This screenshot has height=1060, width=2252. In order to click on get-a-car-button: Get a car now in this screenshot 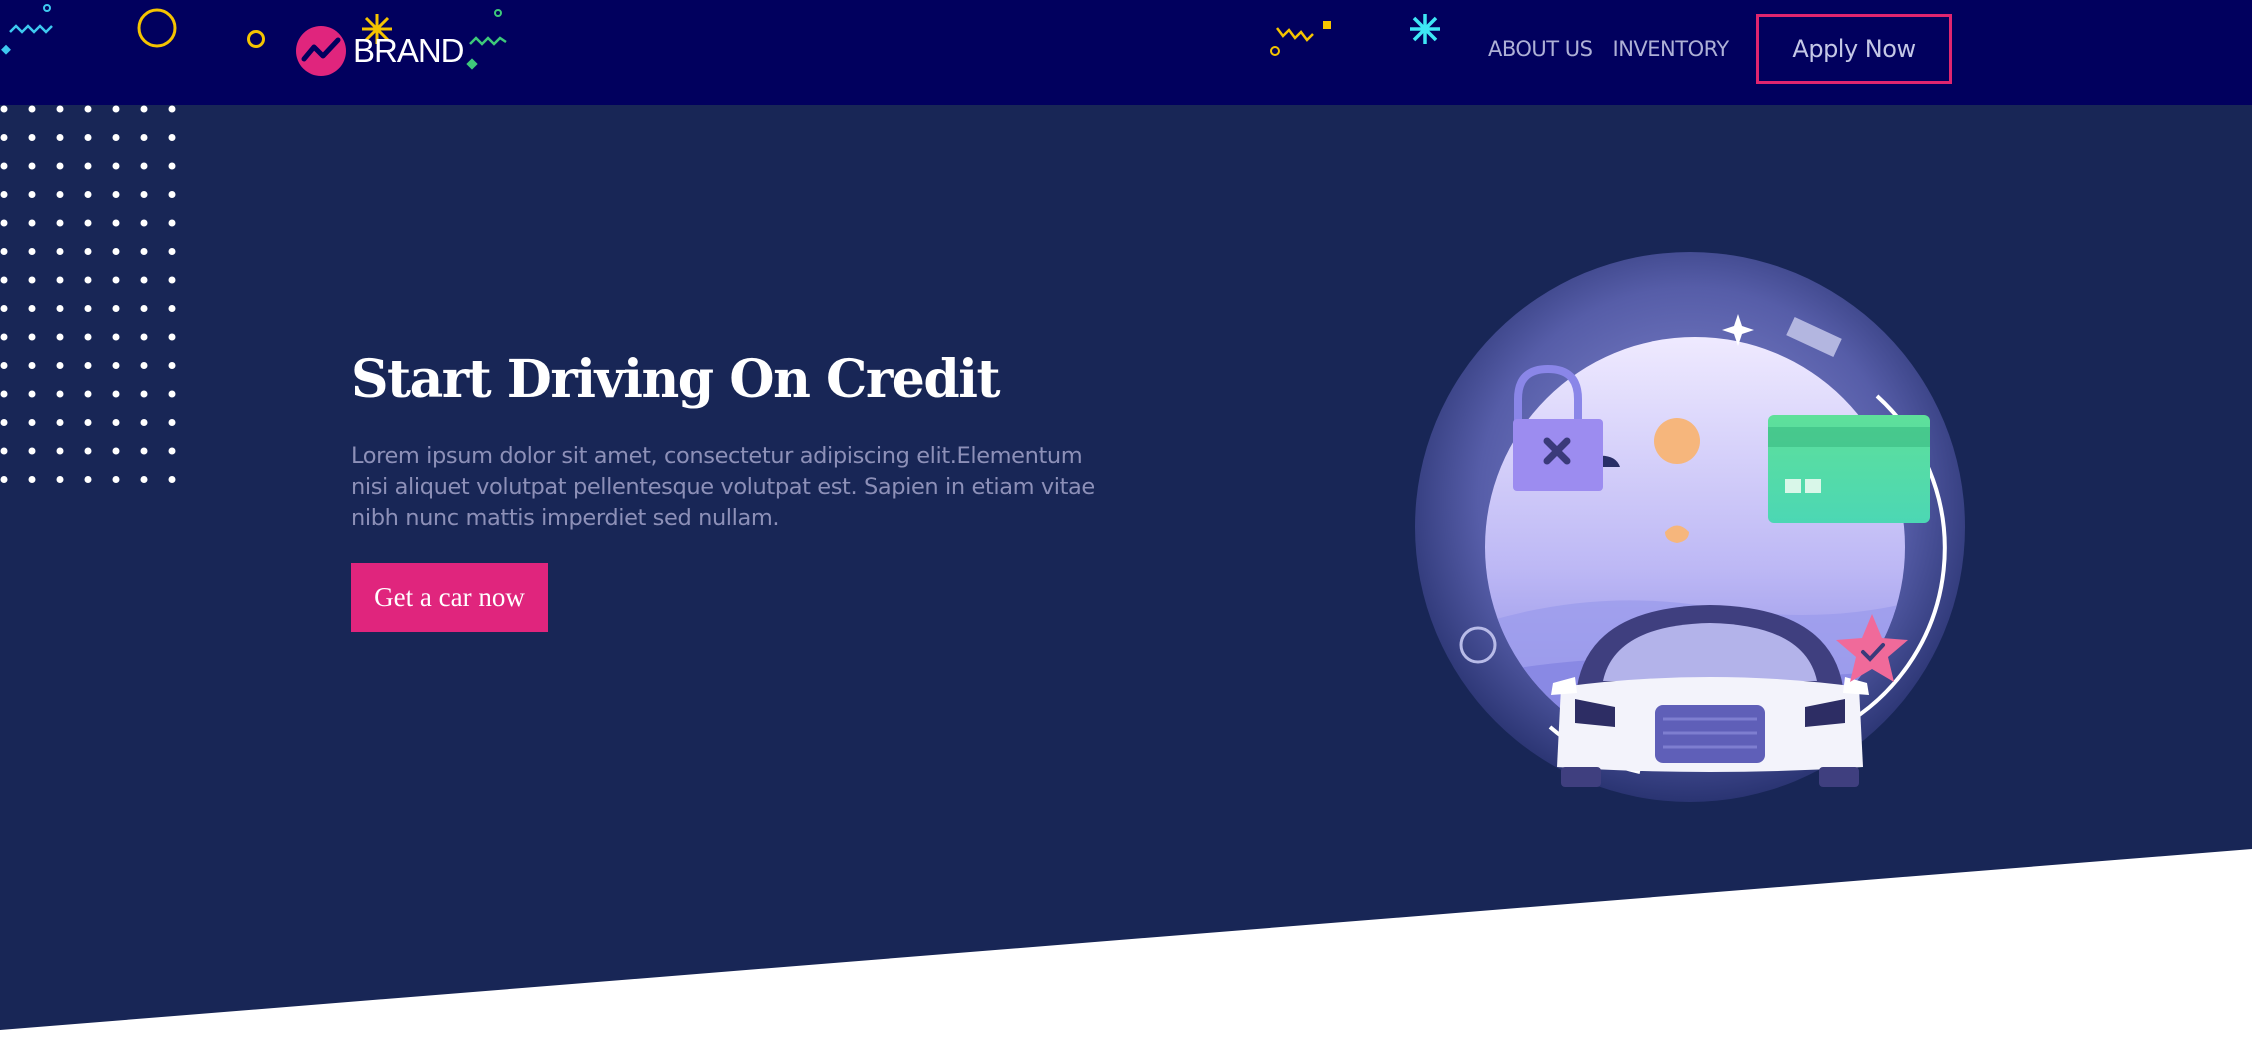, I will do `click(449, 597)`.